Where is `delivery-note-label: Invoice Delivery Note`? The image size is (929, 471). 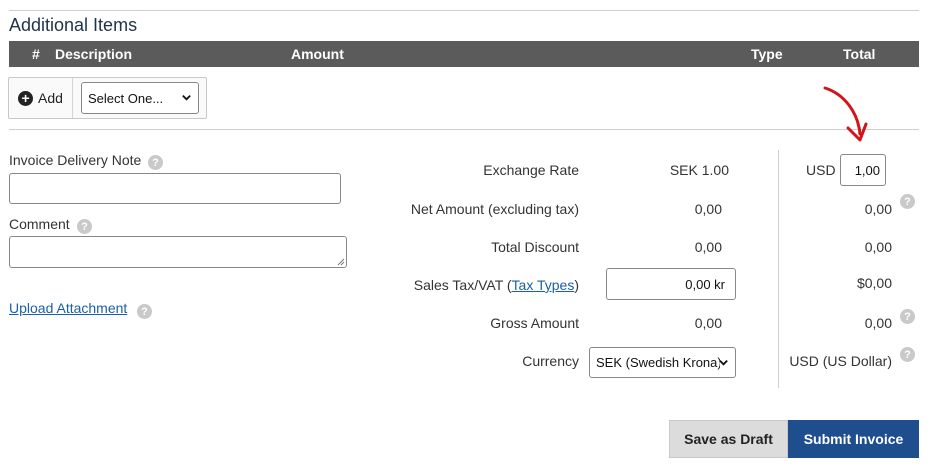
delivery-note-label: Invoice Delivery Note is located at coordinates (75, 160).